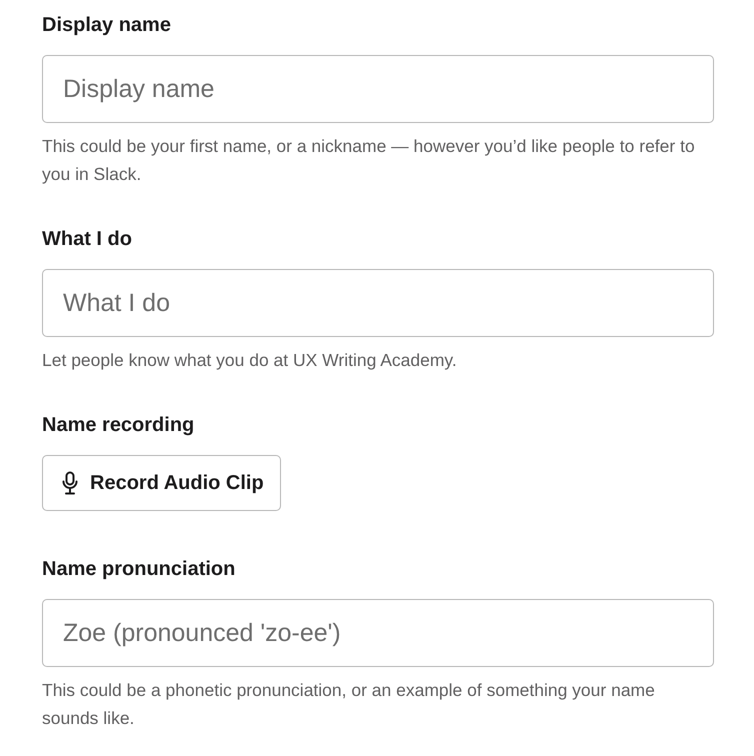  Describe the element at coordinates (70, 483) in the screenshot. I see `microphone-icon` at that location.